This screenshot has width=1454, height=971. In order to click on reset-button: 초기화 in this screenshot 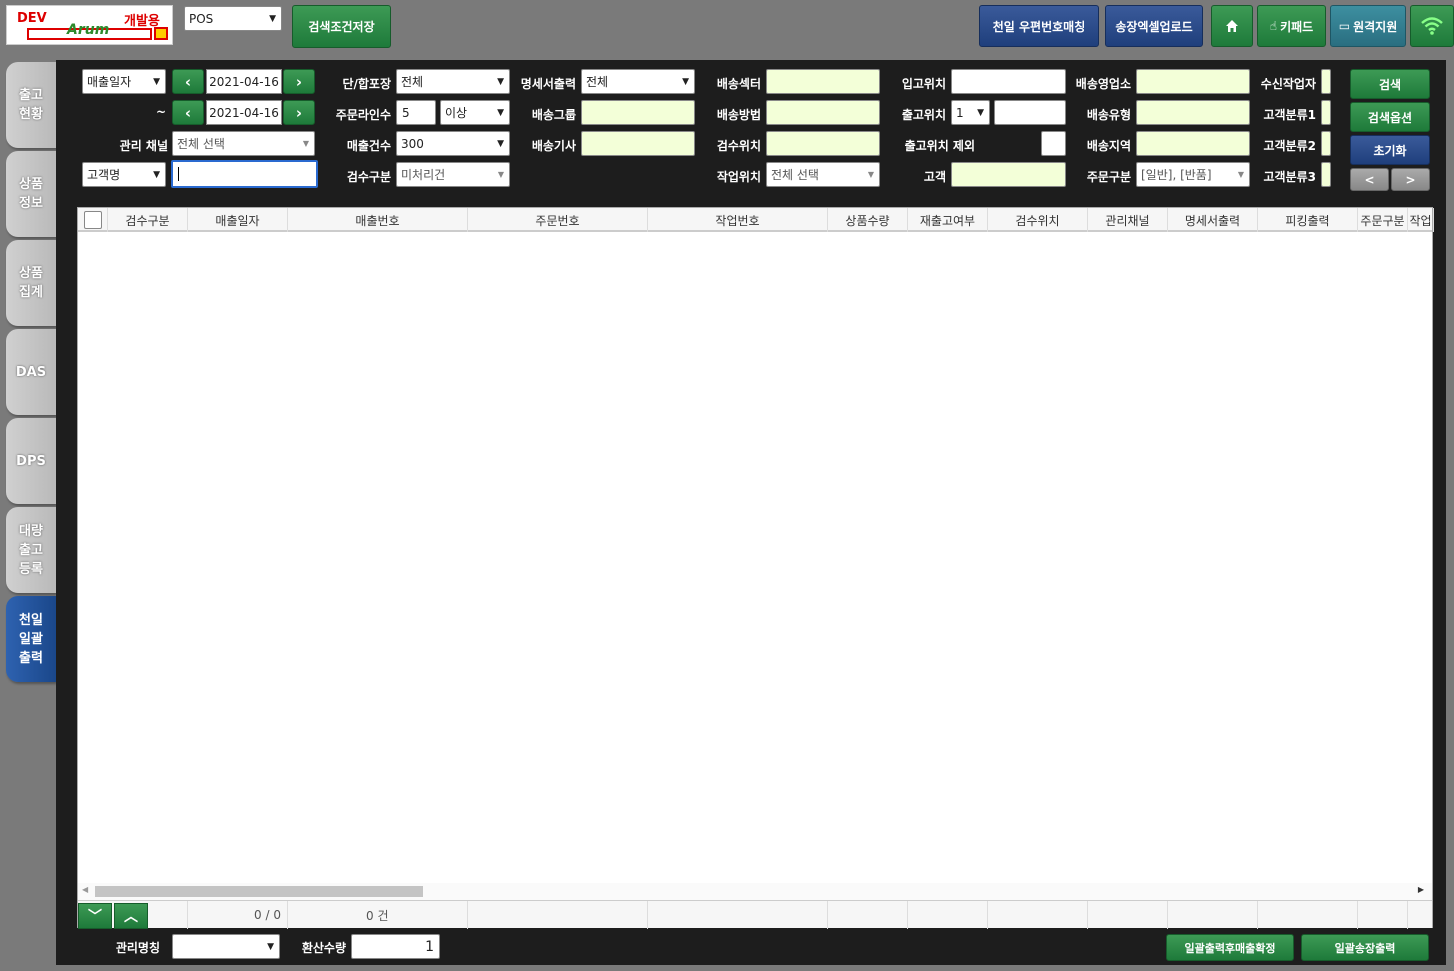, I will do `click(1390, 150)`.